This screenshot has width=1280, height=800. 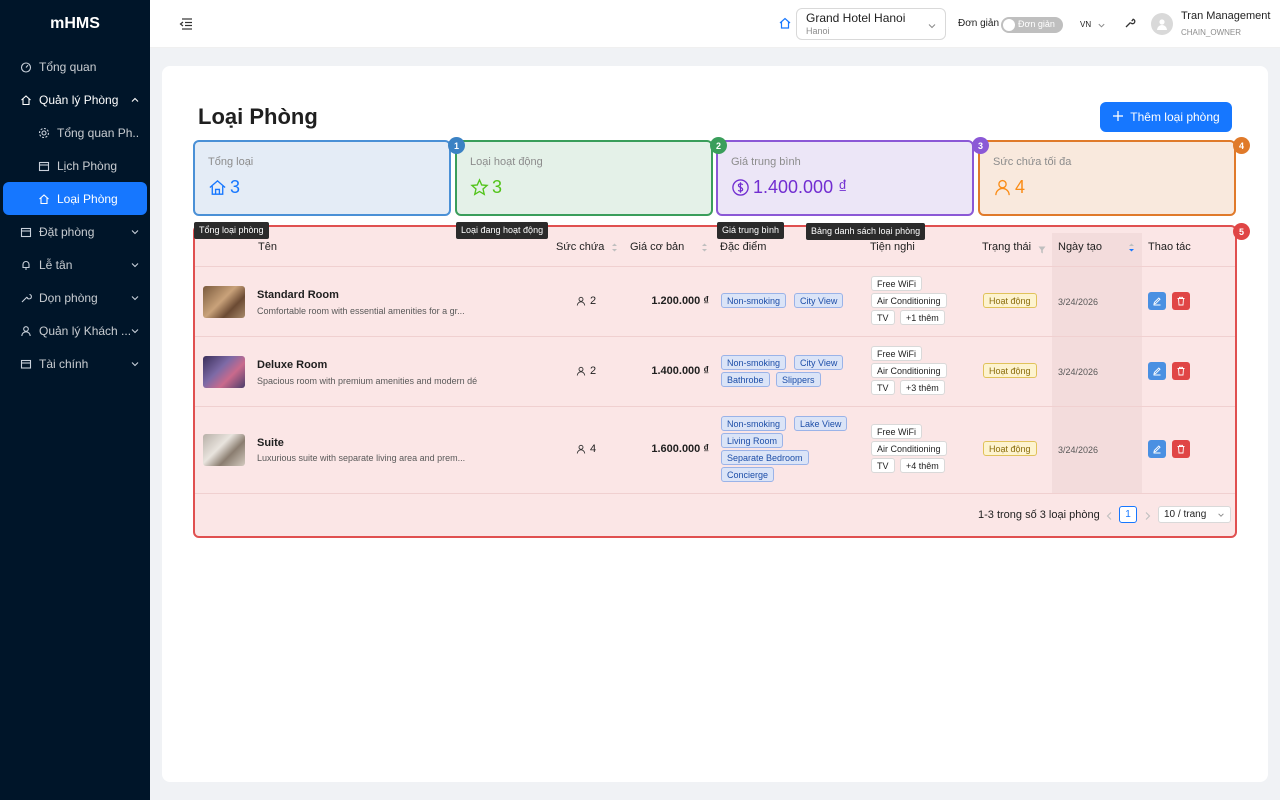 I want to click on chevron-up-icon, so click(x=135, y=100).